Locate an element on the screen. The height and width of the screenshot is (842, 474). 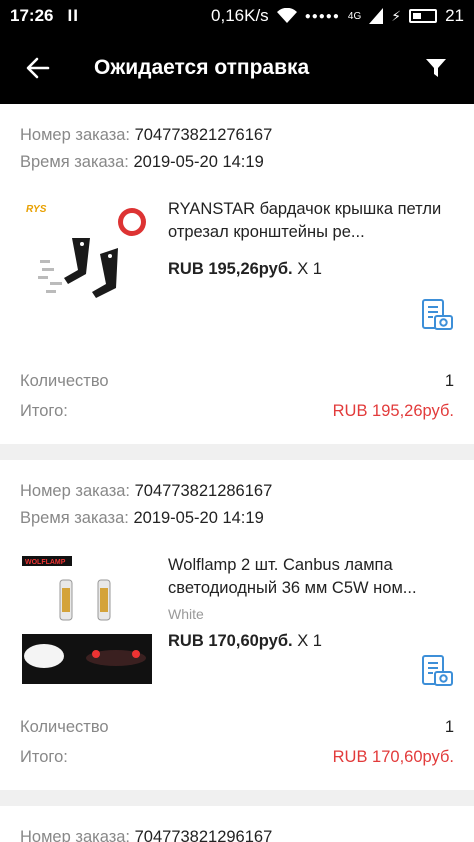
order-summary: Количество 1 Итого: RUB 170,60руб. is located at coordinates (237, 751).